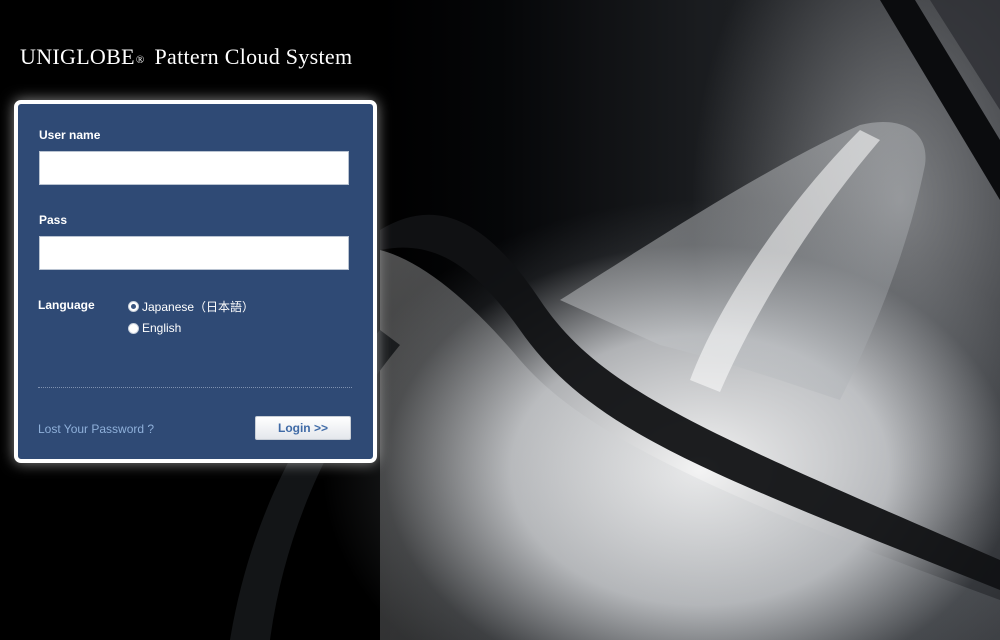 The height and width of the screenshot is (640, 1000). I want to click on language-option-english: English, so click(154, 328).